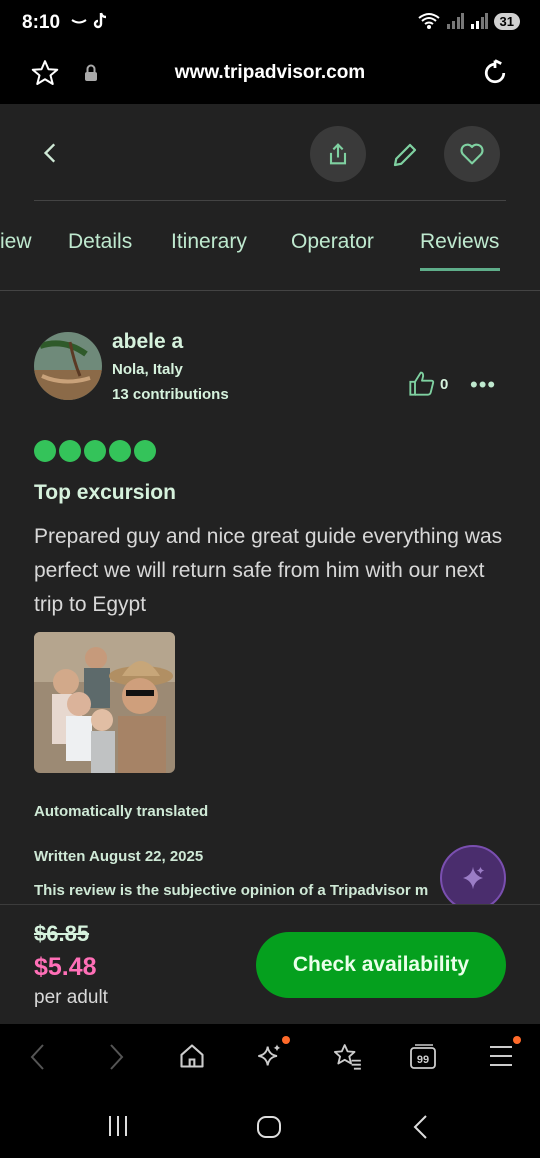 Image resolution: width=540 pixels, height=1158 pixels. I want to click on booking-bar: $6.85 $5.48 per adult Check availability, so click(270, 964).